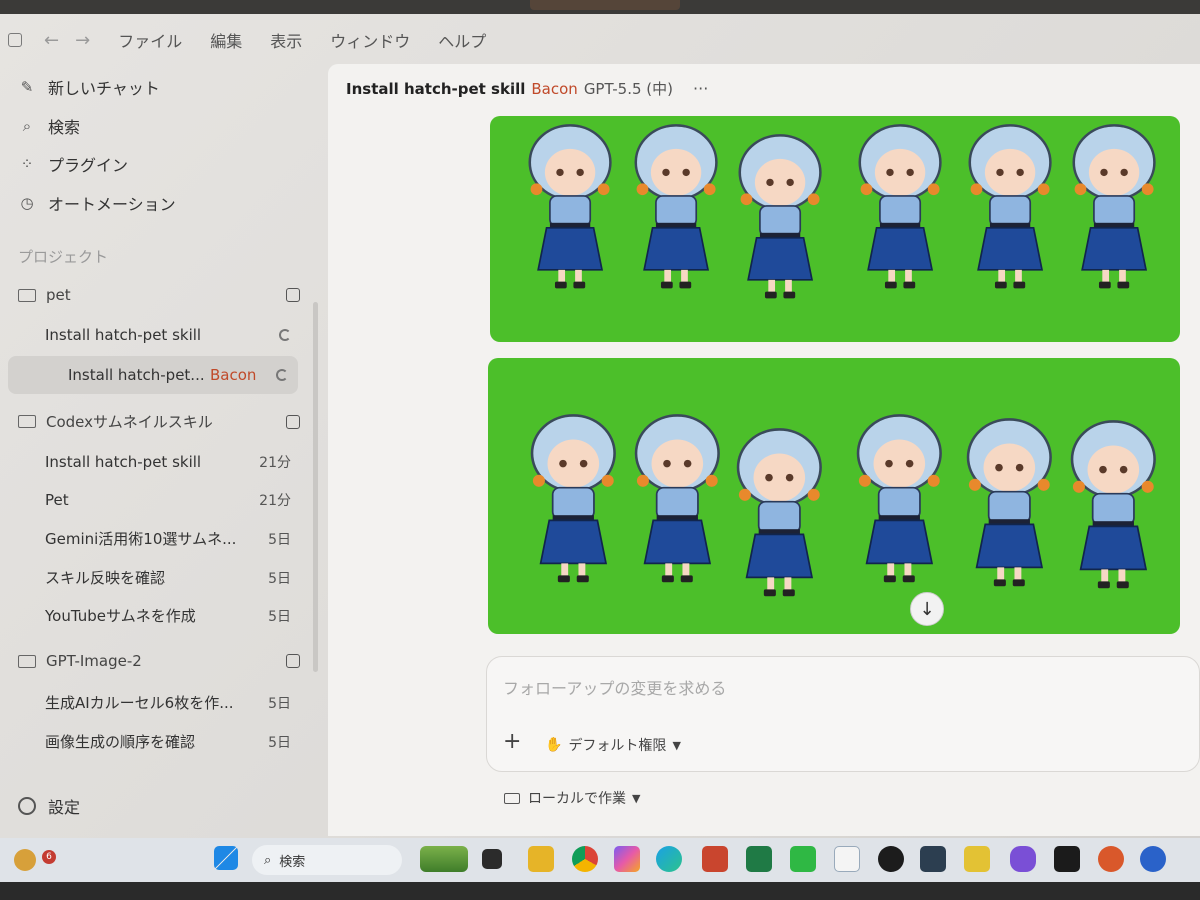 Image resolution: width=1200 pixels, height=900 pixels. Describe the element at coordinates (150, 40) in the screenshot. I see `menu-file: ファイル` at that location.